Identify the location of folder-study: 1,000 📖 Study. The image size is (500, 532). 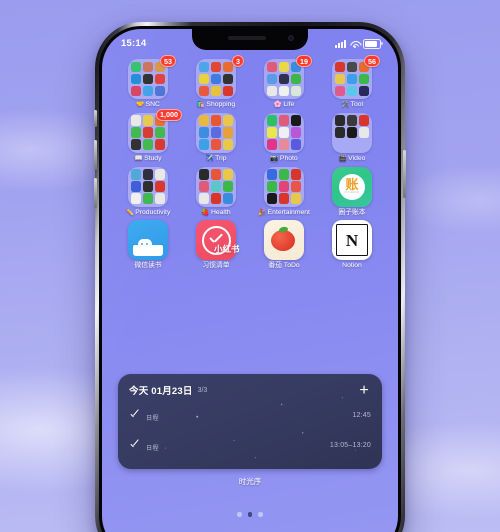
(150, 135).